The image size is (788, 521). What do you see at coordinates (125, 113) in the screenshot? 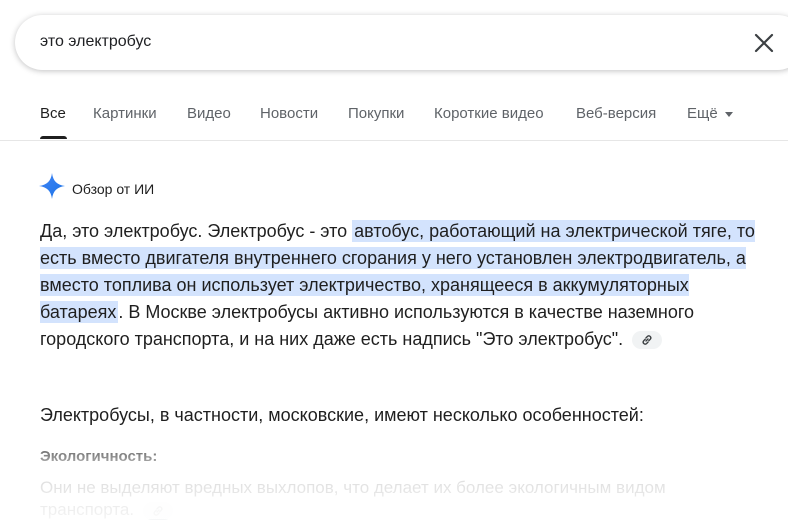
I see `tab-images: Картинки` at bounding box center [125, 113].